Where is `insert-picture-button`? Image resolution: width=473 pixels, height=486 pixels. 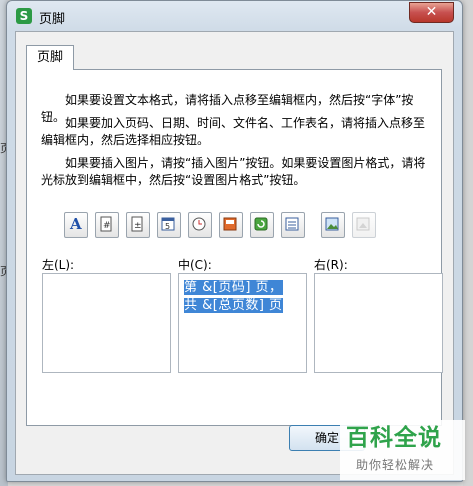
insert-picture-button is located at coordinates (333, 225).